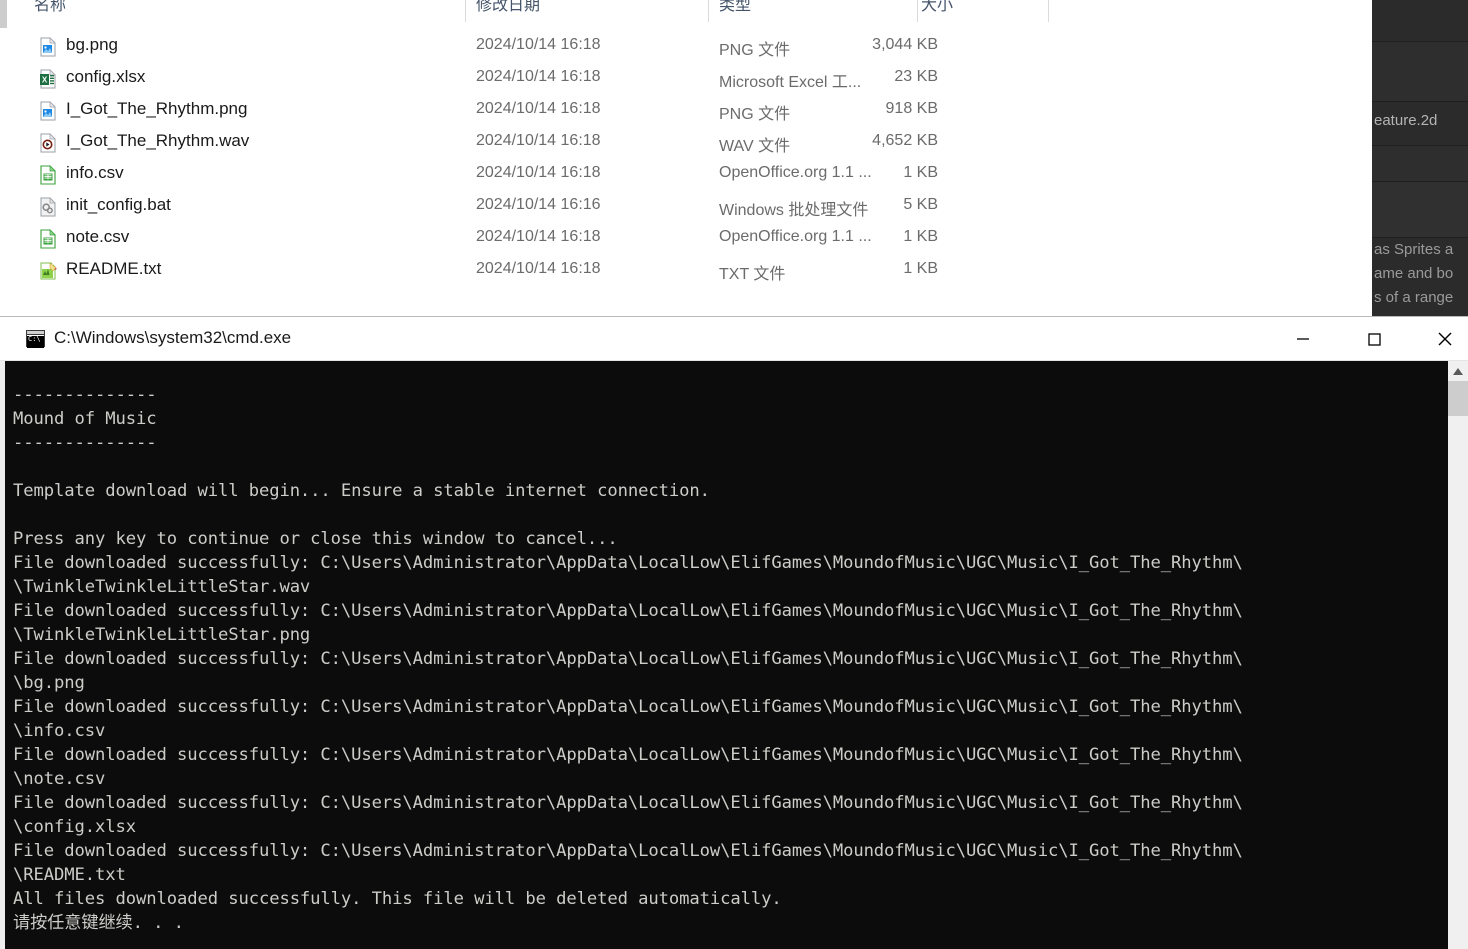 The image size is (1468, 949). I want to click on file-size-cell: 5 KB, so click(920, 204).